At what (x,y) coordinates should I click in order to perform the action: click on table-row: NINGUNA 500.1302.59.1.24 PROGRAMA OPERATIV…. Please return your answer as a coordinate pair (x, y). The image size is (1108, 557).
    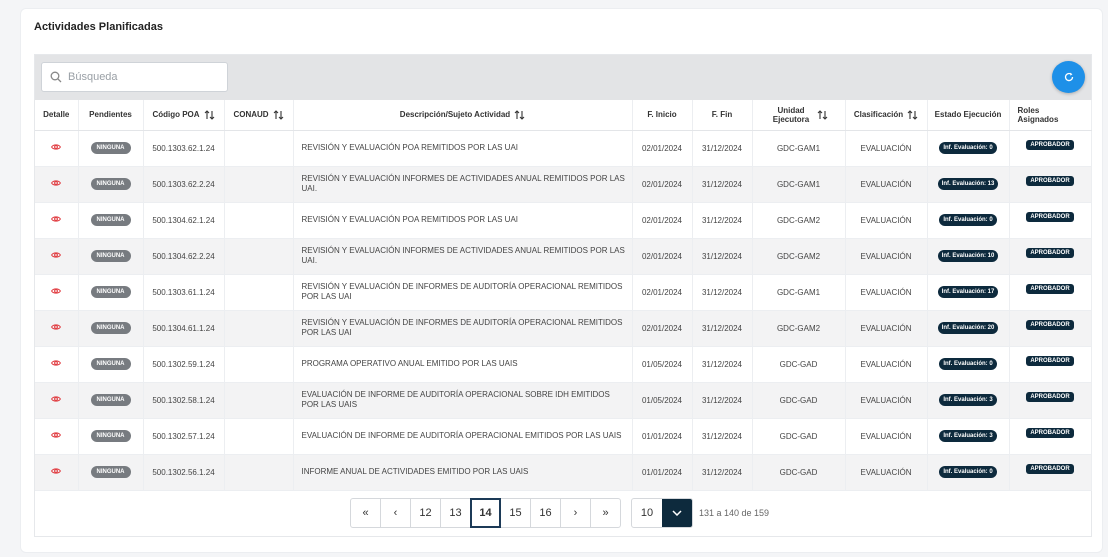
    Looking at the image, I should click on (563, 364).